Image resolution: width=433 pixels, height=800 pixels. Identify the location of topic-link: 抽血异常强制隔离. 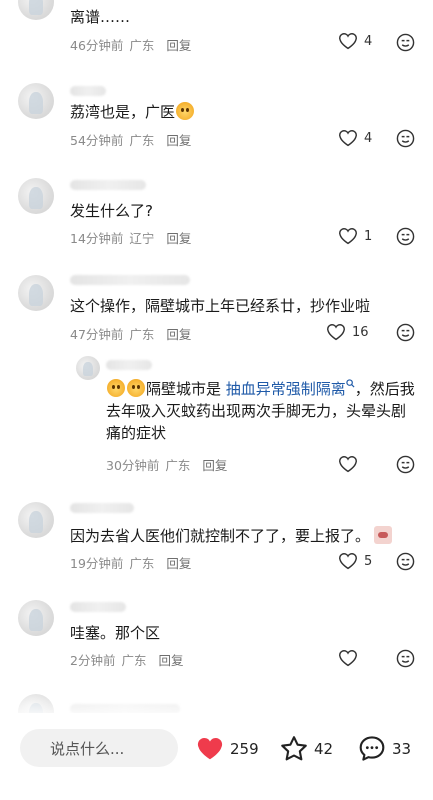
(286, 389).